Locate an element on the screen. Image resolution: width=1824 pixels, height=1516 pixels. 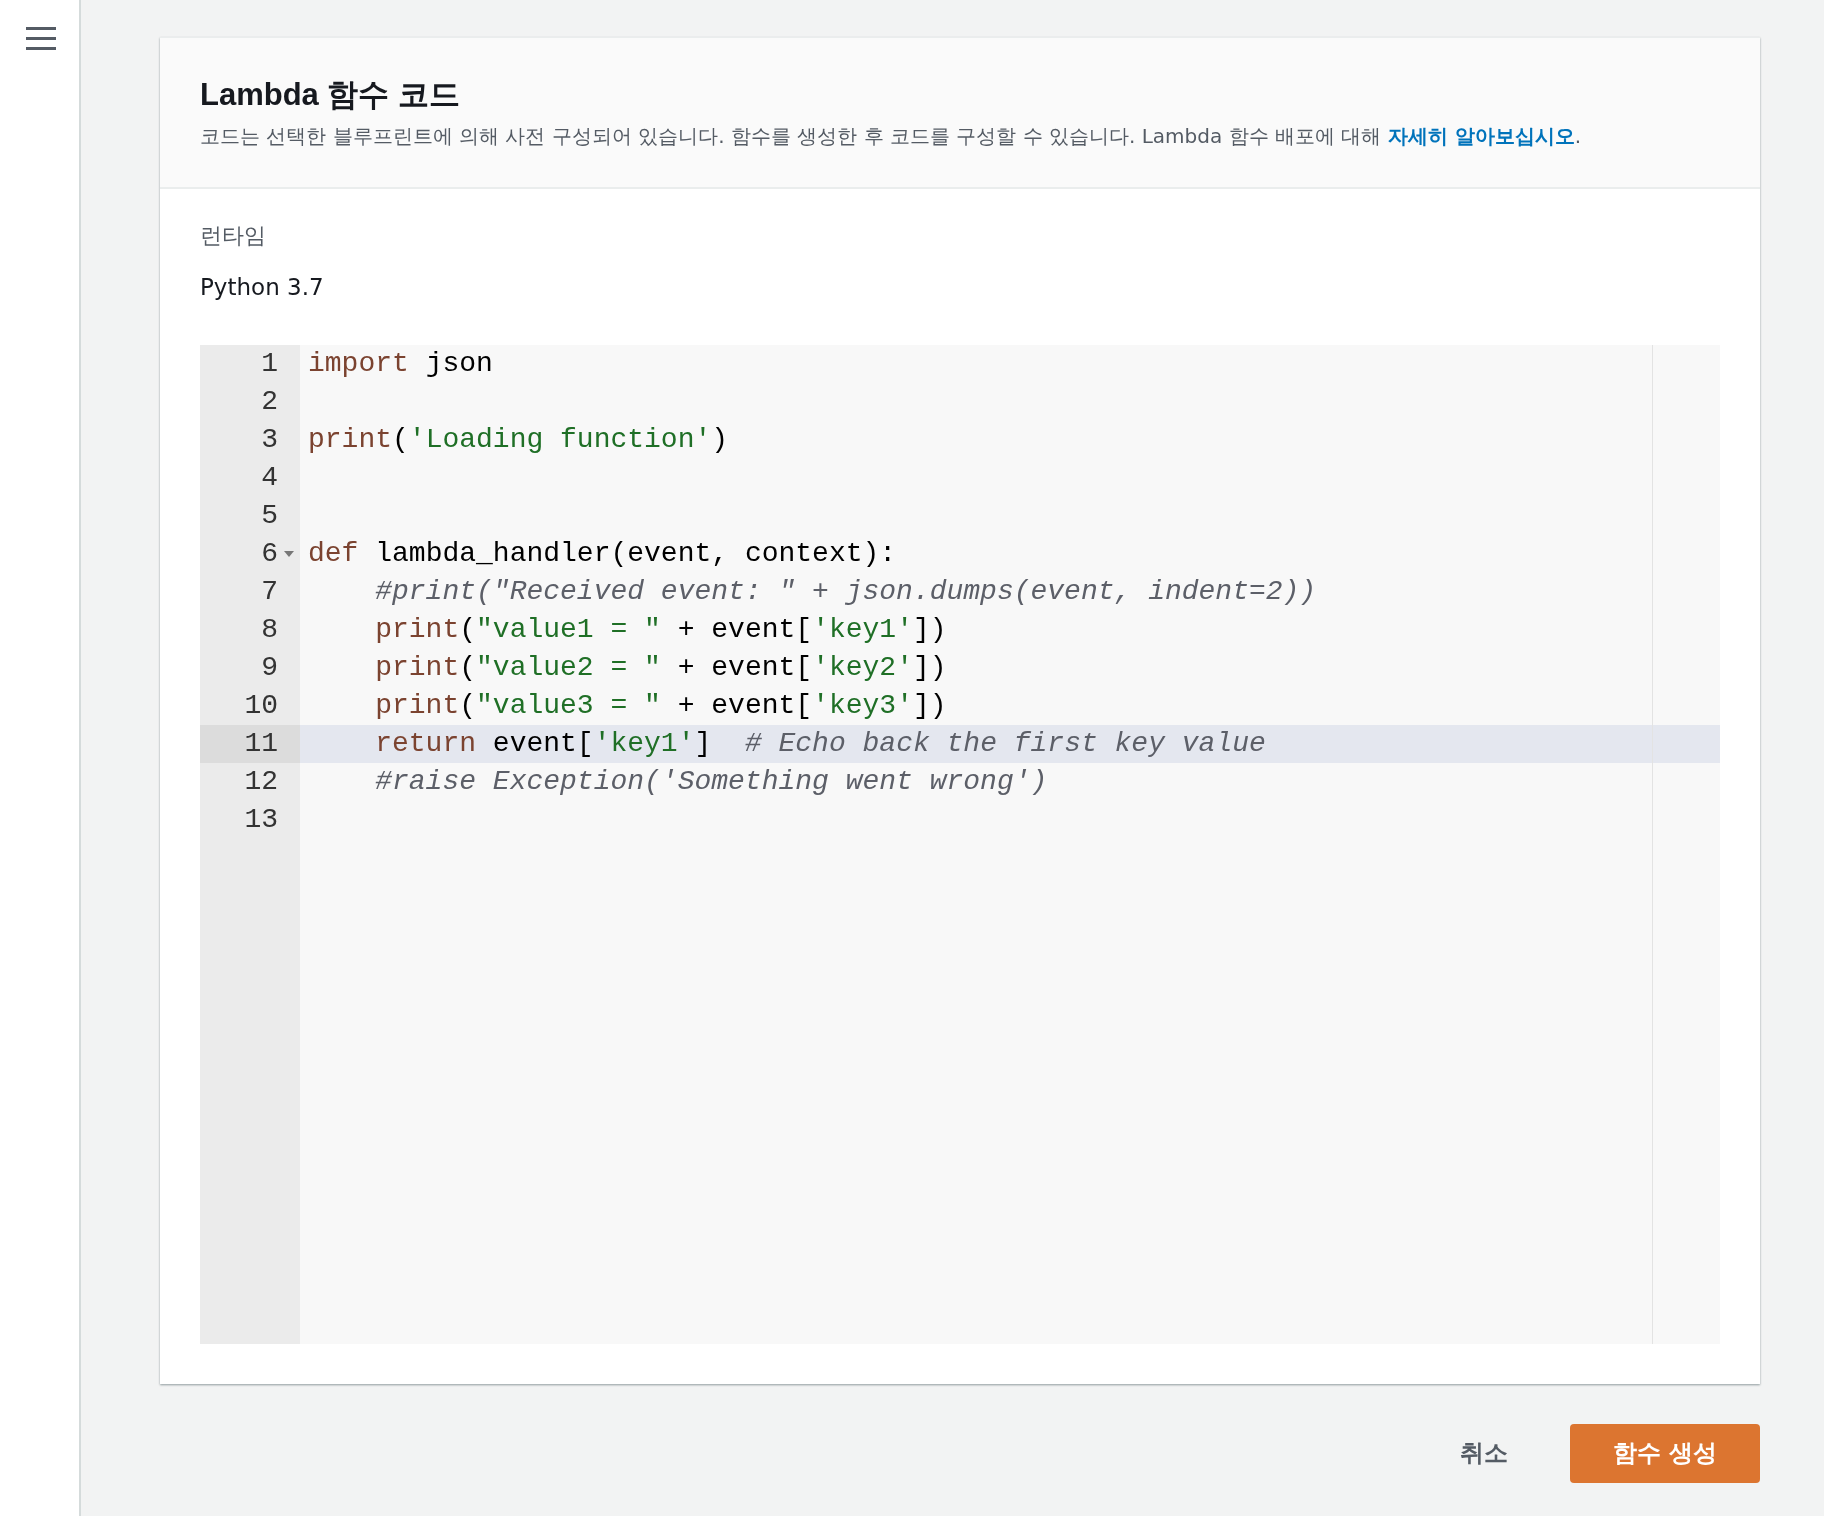
code-line: #raise Exception('Something went wrong') is located at coordinates (711, 781).